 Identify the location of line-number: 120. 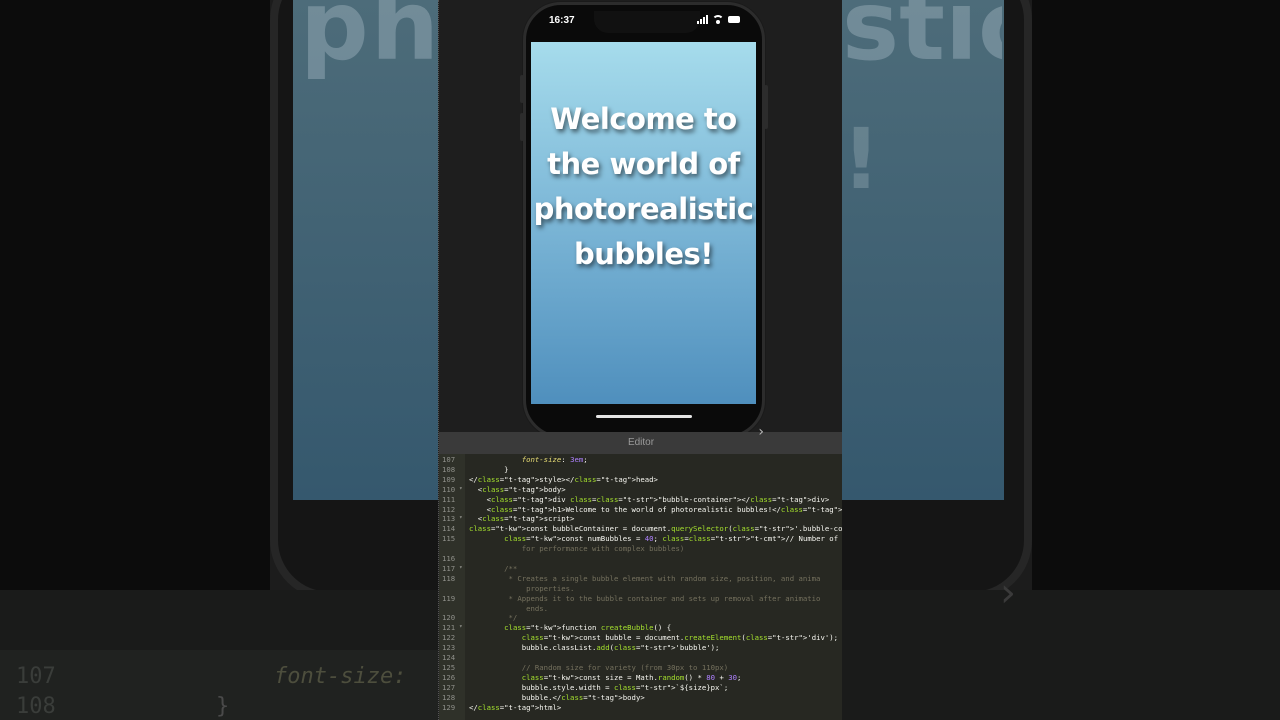
(449, 618).